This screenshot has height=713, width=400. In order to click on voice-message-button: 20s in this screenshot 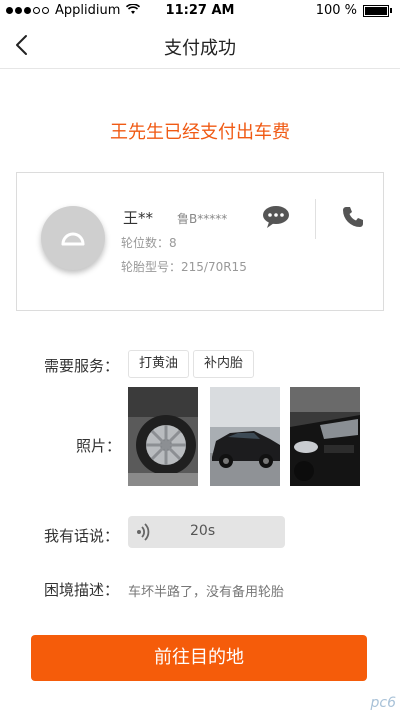, I will do `click(206, 532)`.